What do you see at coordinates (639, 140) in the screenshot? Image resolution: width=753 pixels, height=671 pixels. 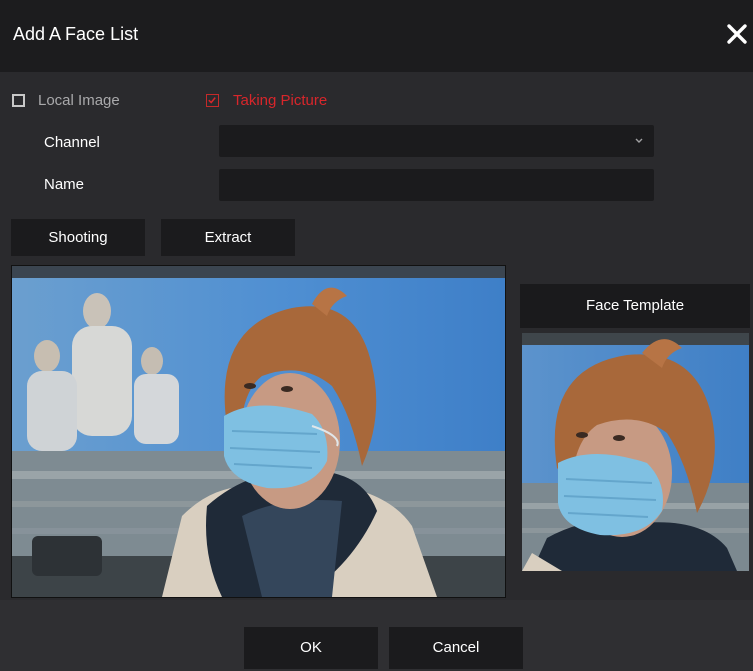 I see `chevron-down-icon` at bounding box center [639, 140].